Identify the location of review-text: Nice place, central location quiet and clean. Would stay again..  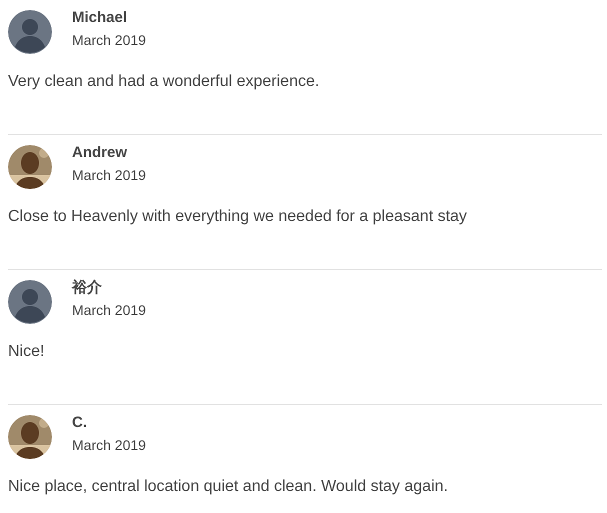
(228, 487).